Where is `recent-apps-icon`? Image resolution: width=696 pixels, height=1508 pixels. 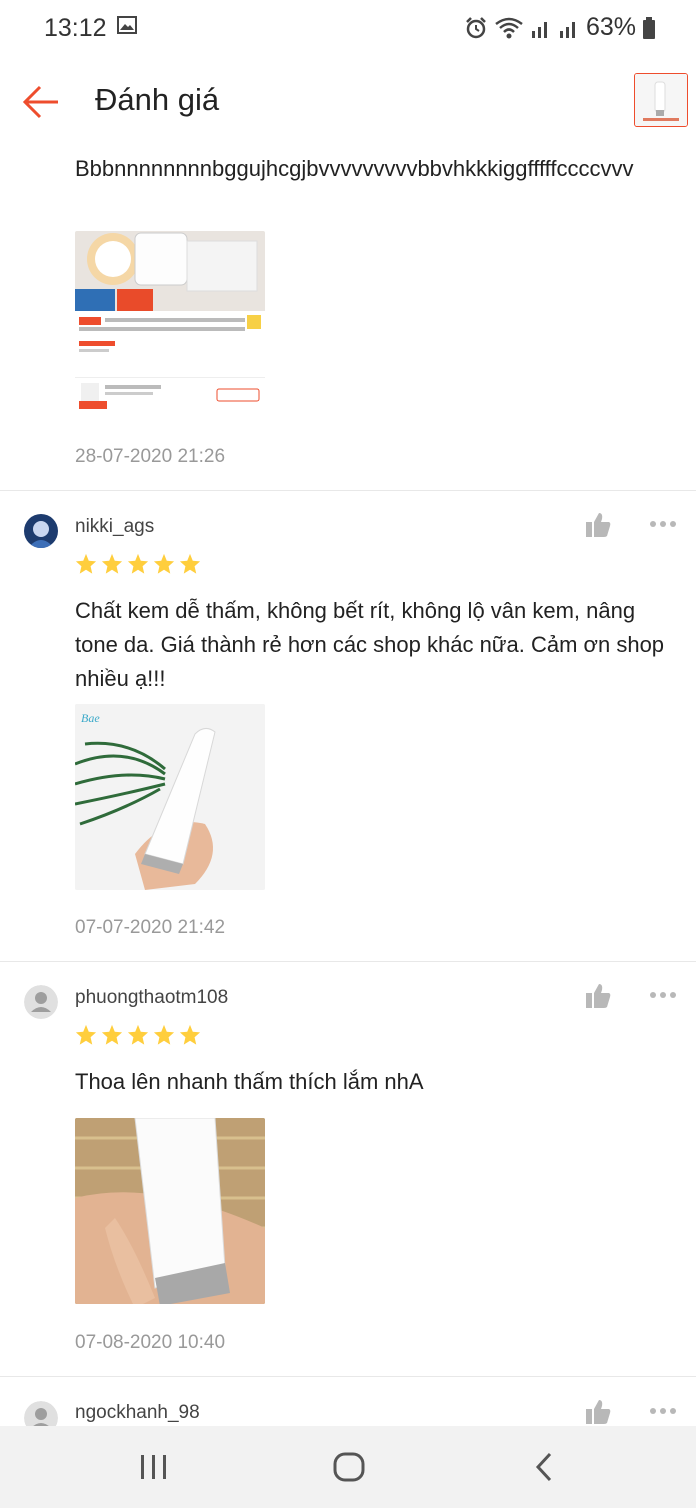
recent-apps-icon is located at coordinates (154, 1467).